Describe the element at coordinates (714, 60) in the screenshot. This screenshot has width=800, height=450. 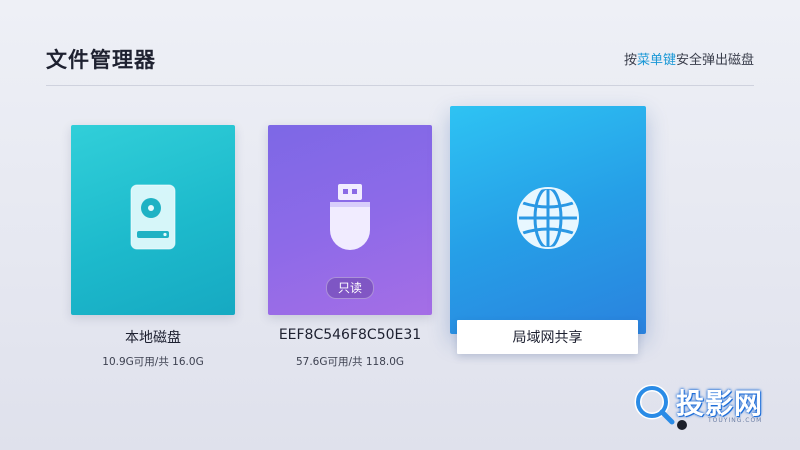
I see `hint-suffix: 安全弹出磁盘` at that location.